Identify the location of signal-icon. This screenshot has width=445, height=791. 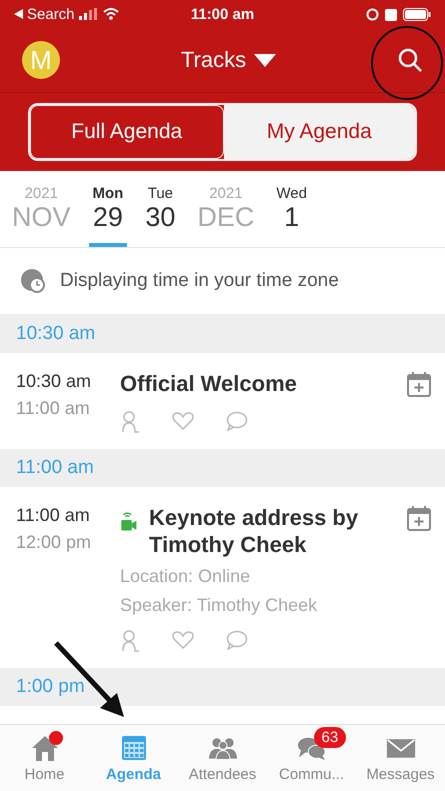
(88, 14).